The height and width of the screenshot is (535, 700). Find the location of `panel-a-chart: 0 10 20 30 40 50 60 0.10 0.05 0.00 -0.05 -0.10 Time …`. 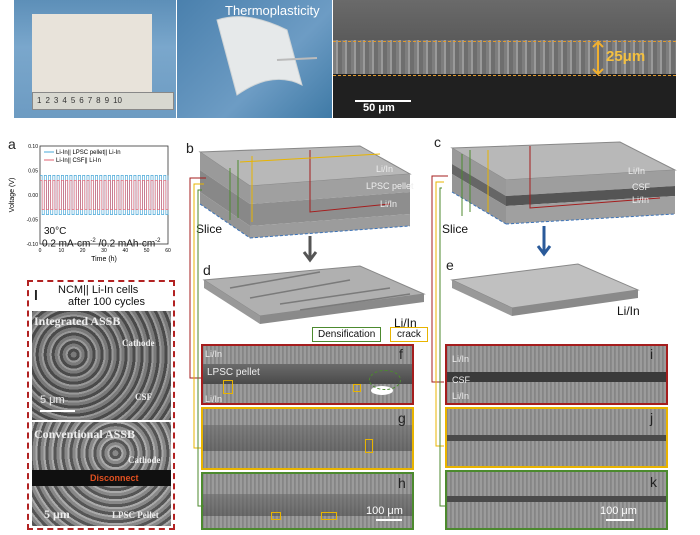

panel-a-chart: 0 10 20 30 40 50 60 0.10 0.05 0.00 -0.05 -0.10 Time … is located at coordinates (90, 208).